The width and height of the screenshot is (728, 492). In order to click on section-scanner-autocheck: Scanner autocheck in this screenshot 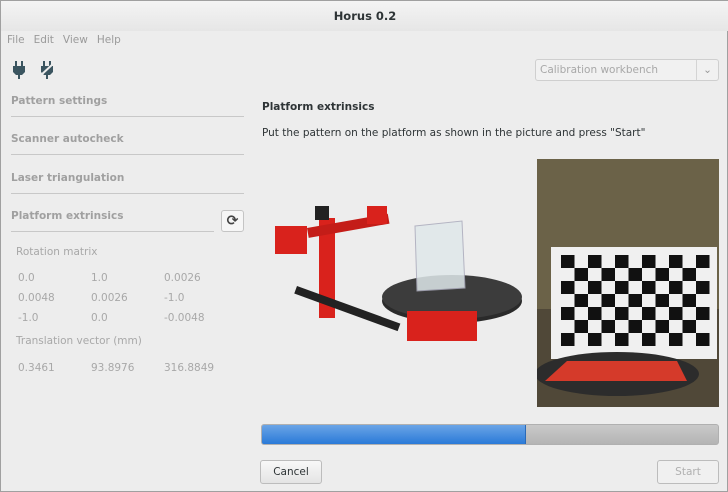, I will do `click(127, 144)`.